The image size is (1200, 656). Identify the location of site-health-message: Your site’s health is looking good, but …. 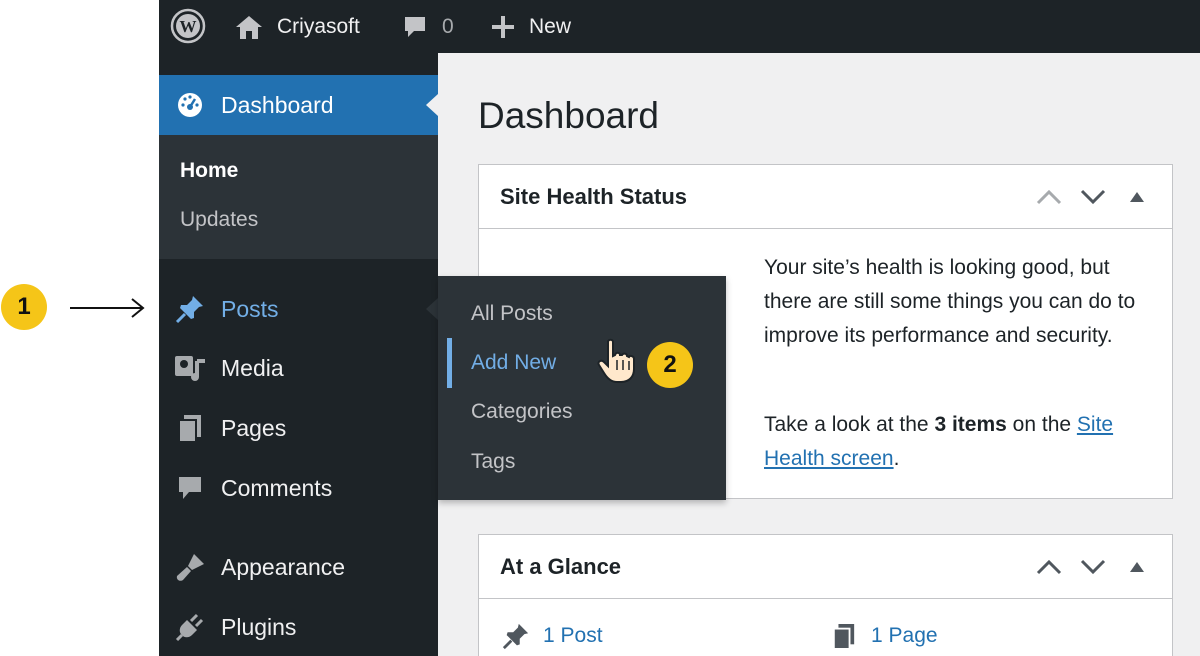
(950, 301).